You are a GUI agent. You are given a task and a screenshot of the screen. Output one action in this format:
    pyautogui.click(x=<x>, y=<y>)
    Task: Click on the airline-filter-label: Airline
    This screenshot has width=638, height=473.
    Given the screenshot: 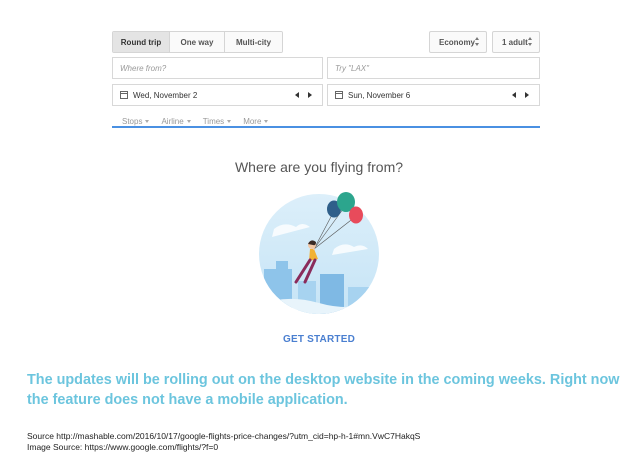 What is the action you would take?
    pyautogui.click(x=172, y=121)
    